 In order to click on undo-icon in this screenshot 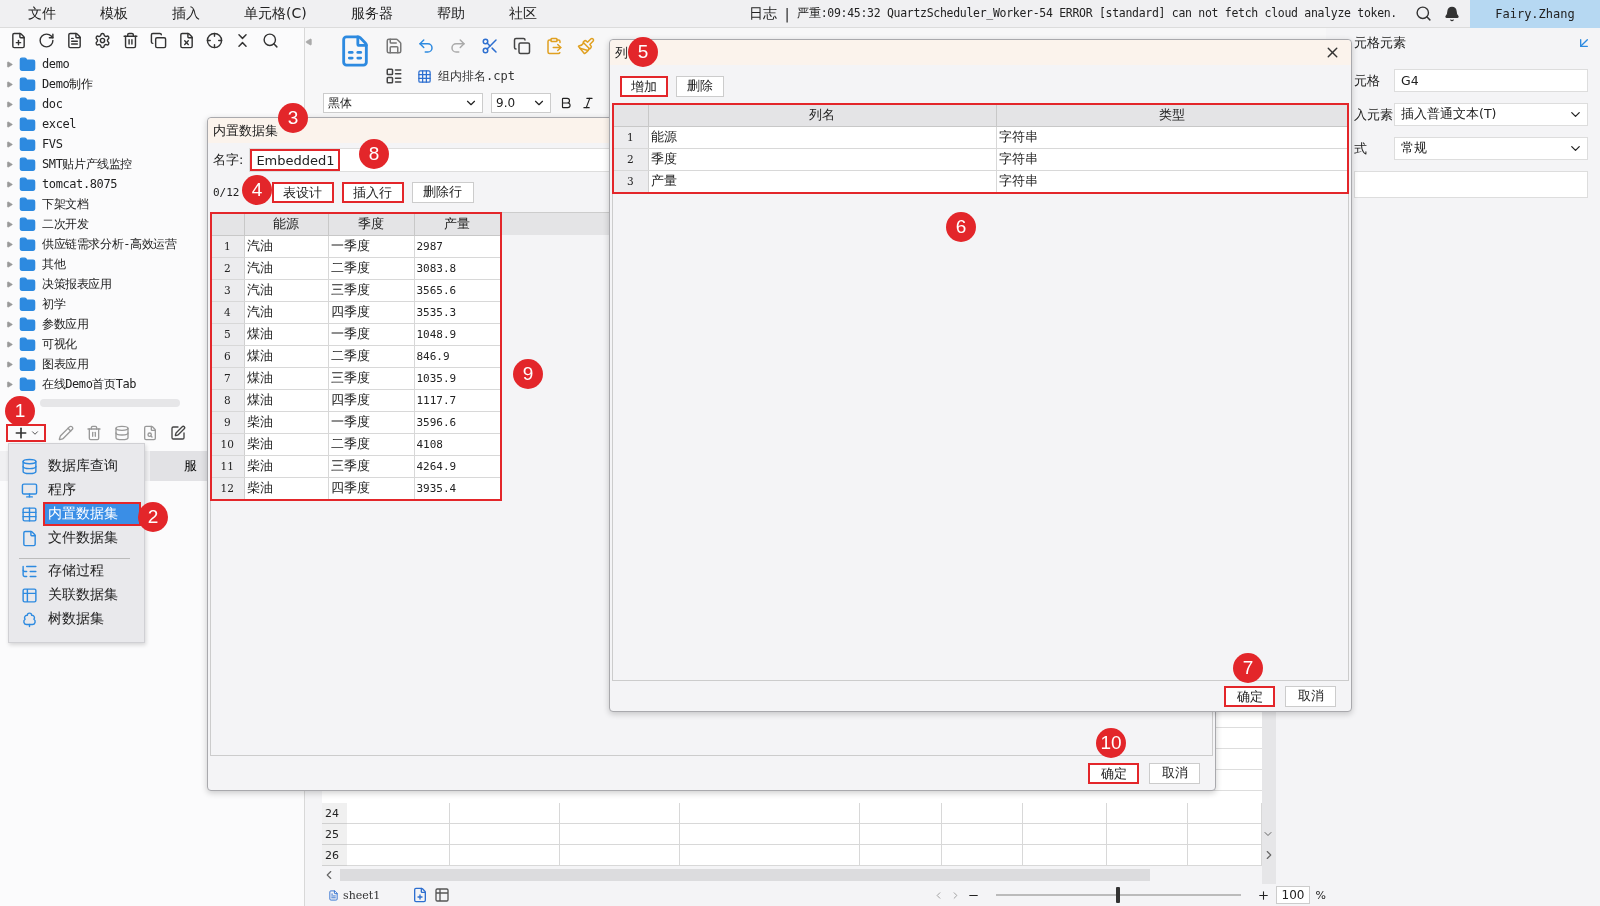, I will do `click(426, 46)`.